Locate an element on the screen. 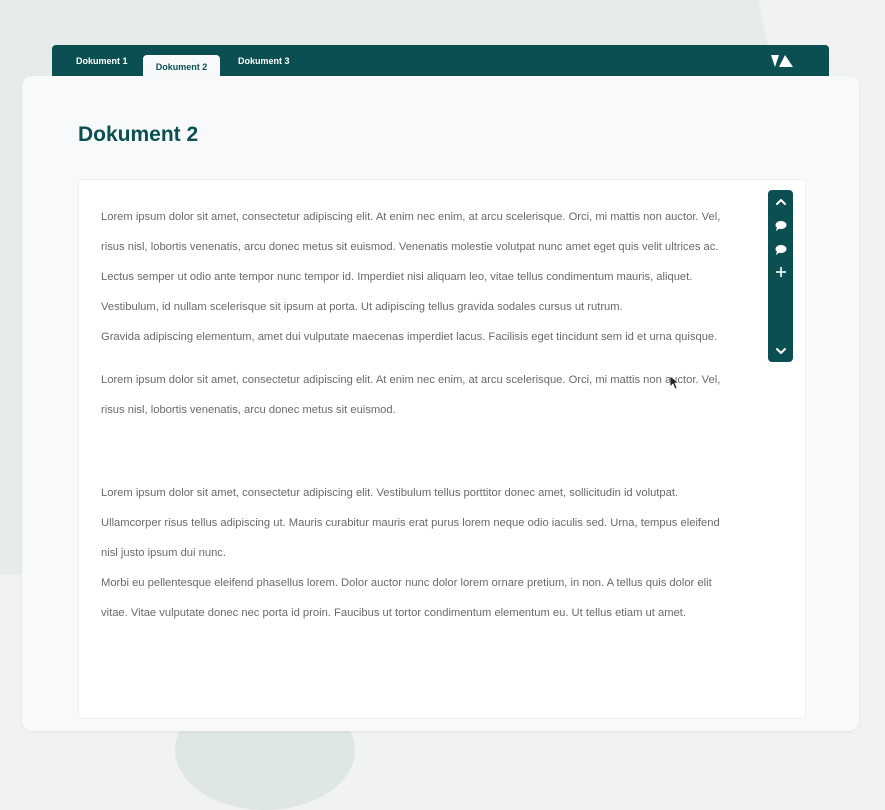 The image size is (885, 810). mouse-cursor-icon is located at coordinates (675, 383).